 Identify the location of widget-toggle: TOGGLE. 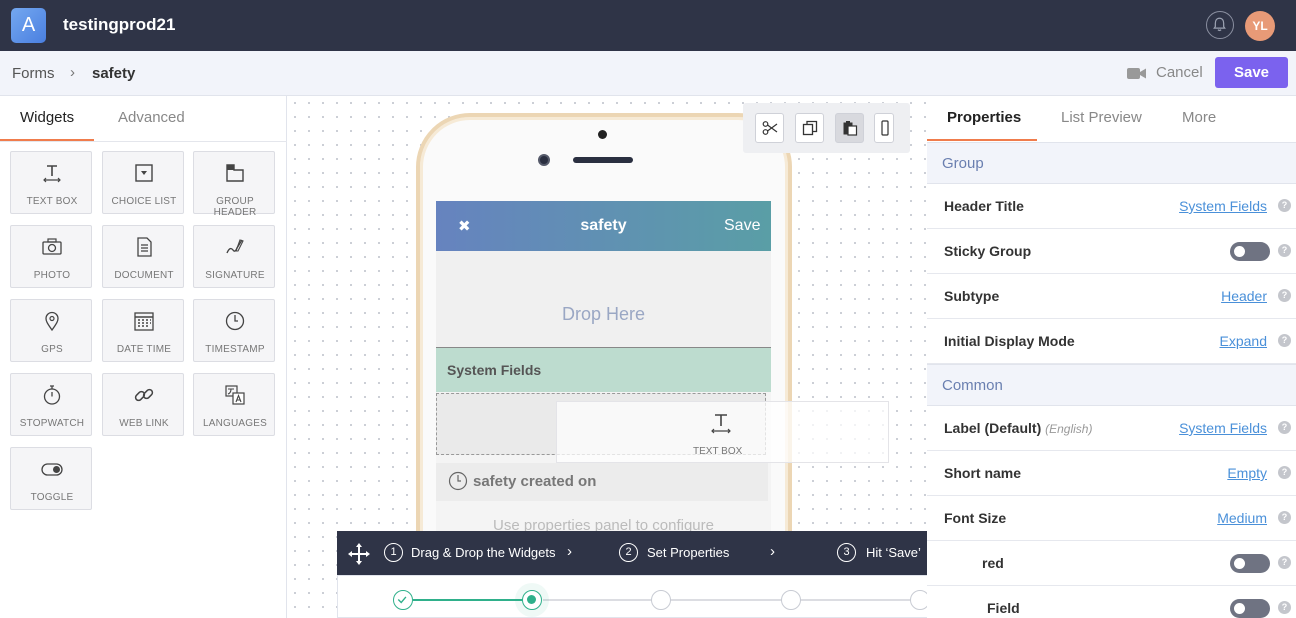
(51, 478).